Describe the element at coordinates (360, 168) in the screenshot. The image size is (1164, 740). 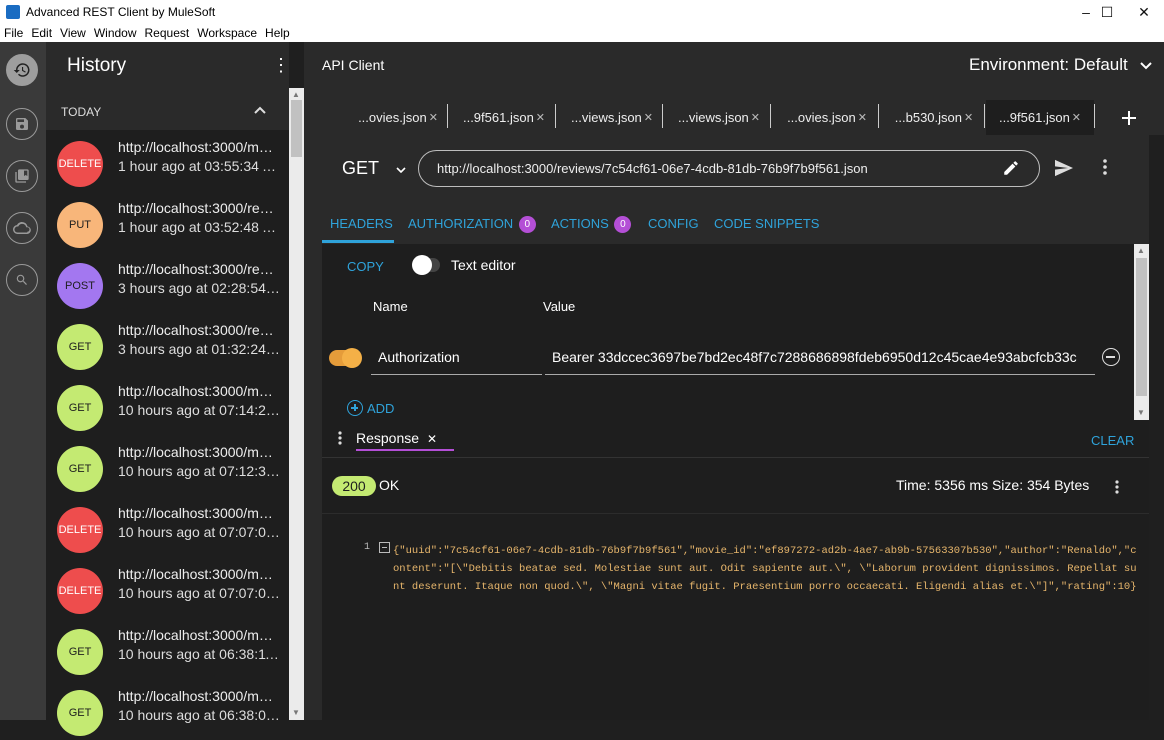
I see `http-method-selector: GET` at that location.